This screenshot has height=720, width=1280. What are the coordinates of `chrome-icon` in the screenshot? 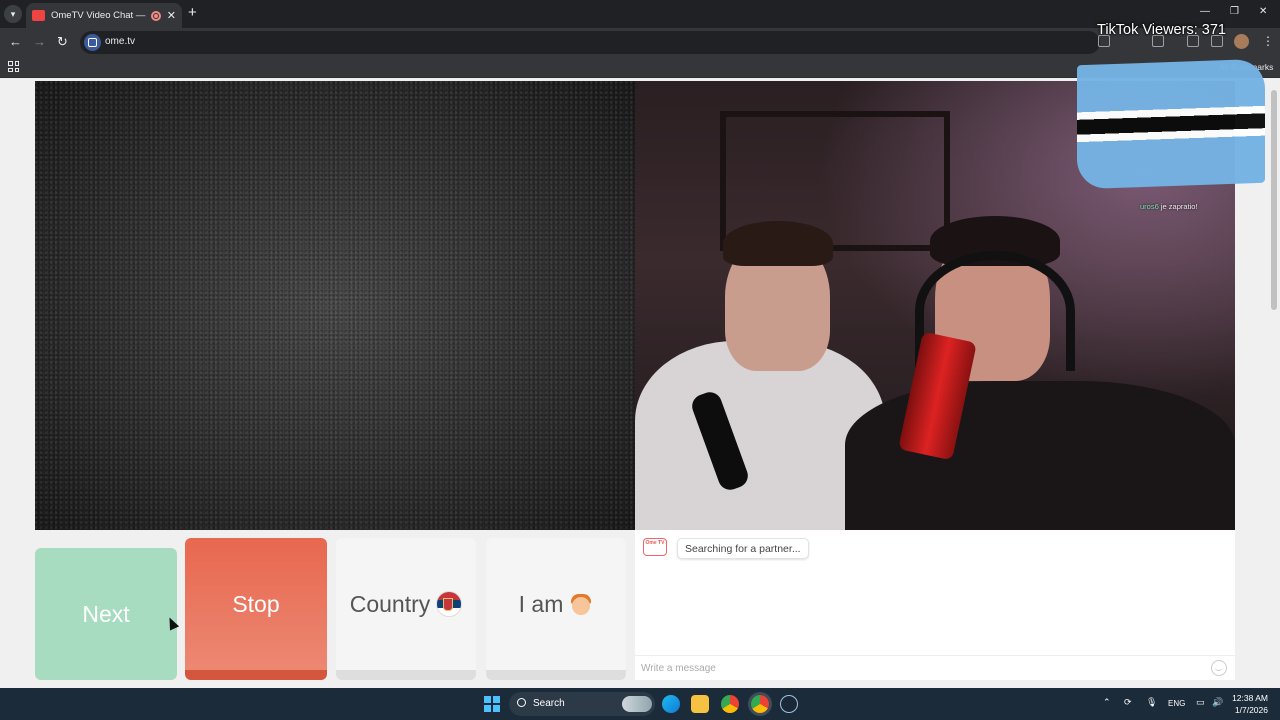 It's located at (730, 704).